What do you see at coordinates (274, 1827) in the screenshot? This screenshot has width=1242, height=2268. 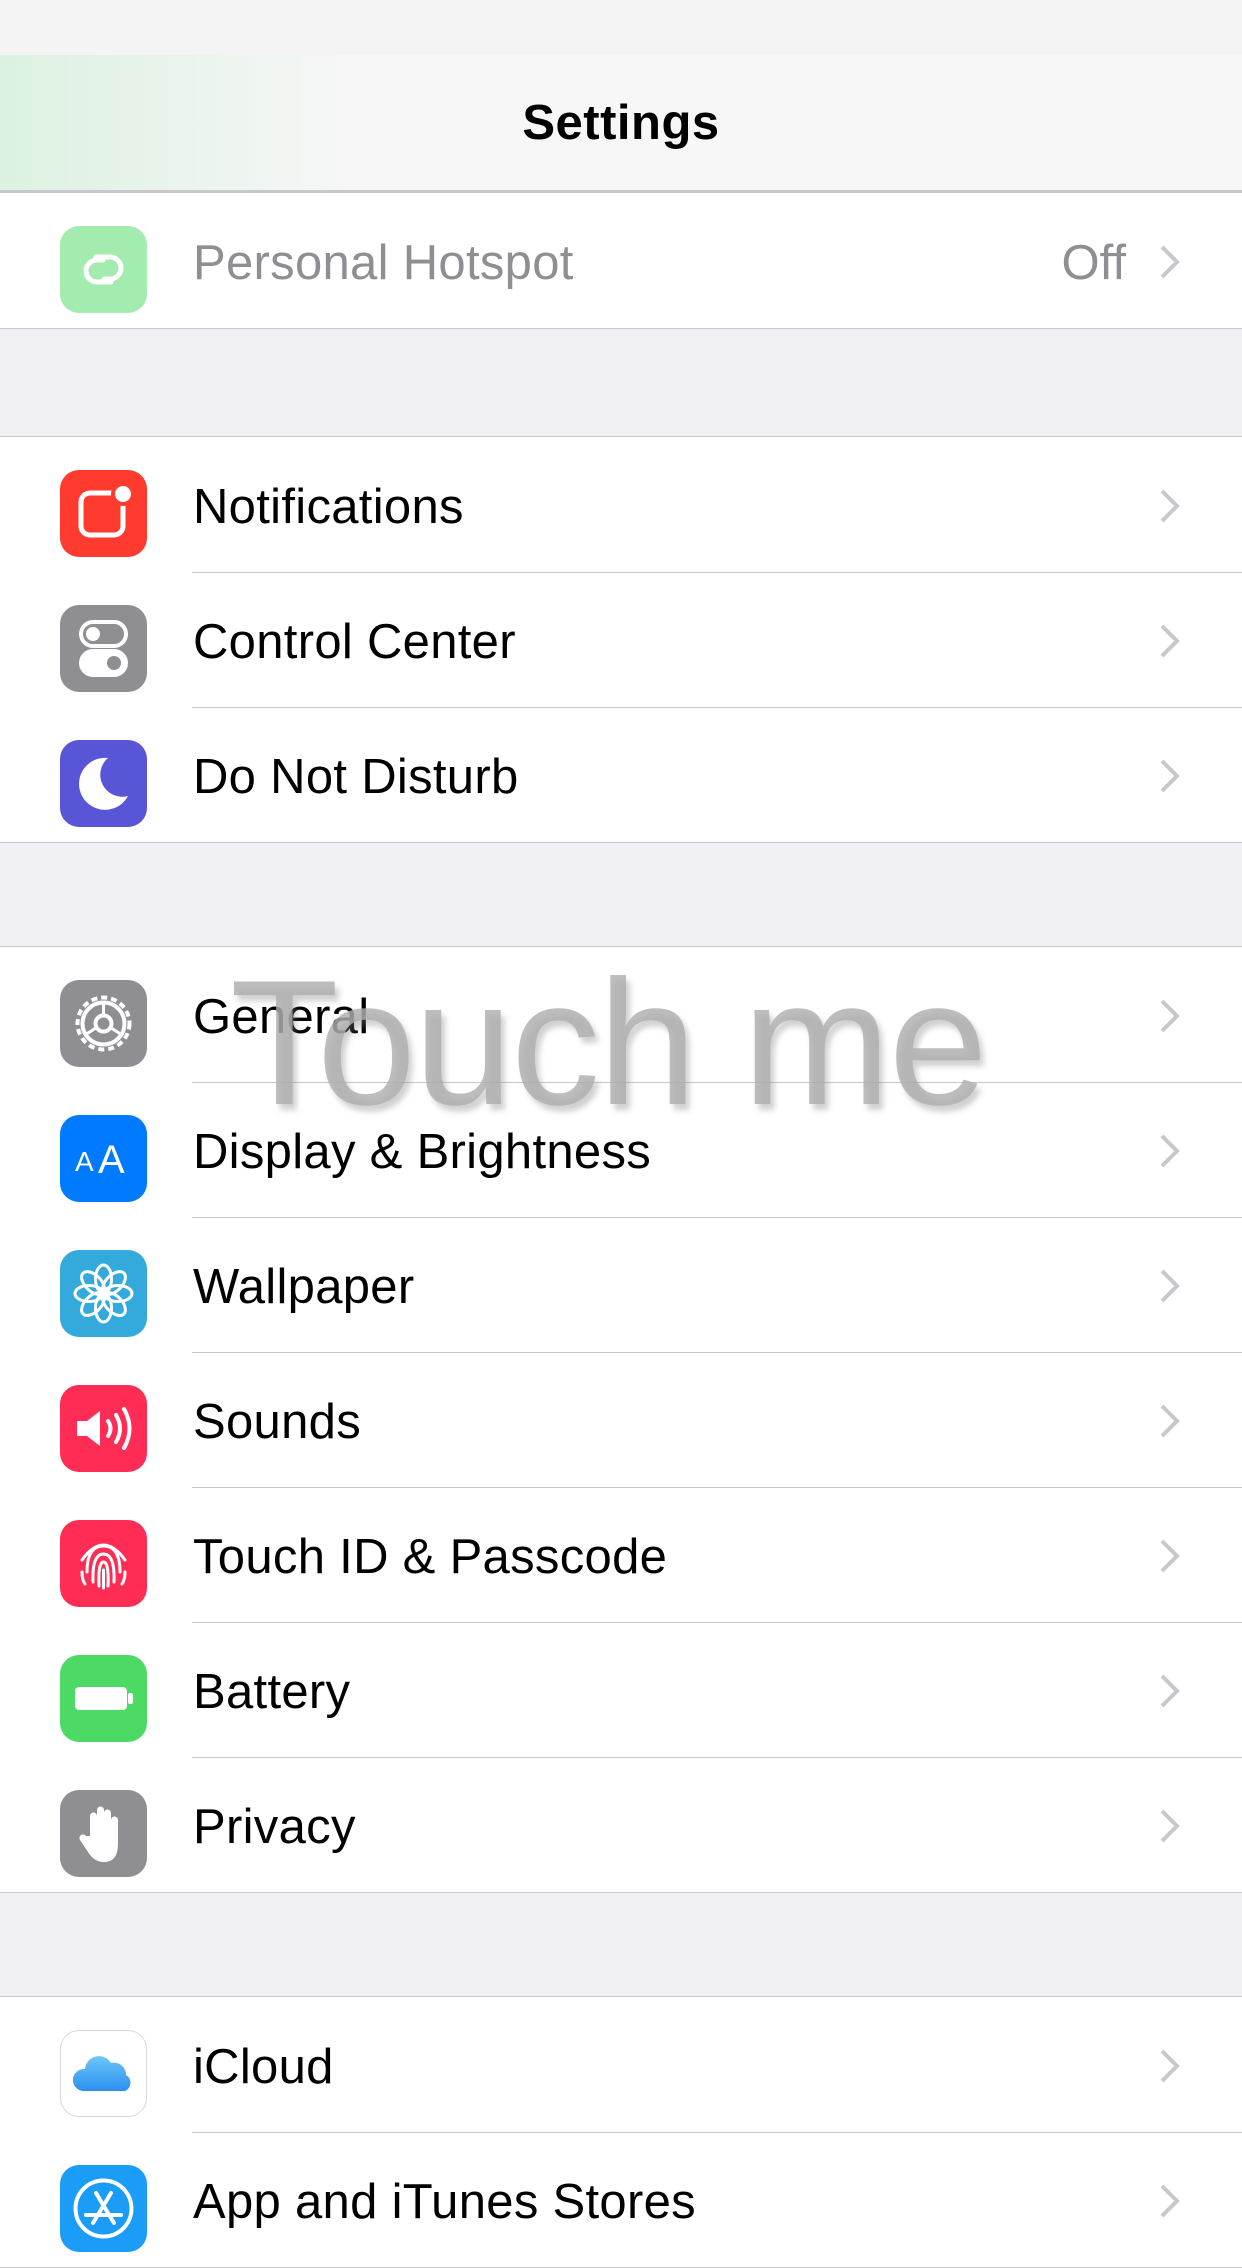 I see `settings-row-label: Privacy` at bounding box center [274, 1827].